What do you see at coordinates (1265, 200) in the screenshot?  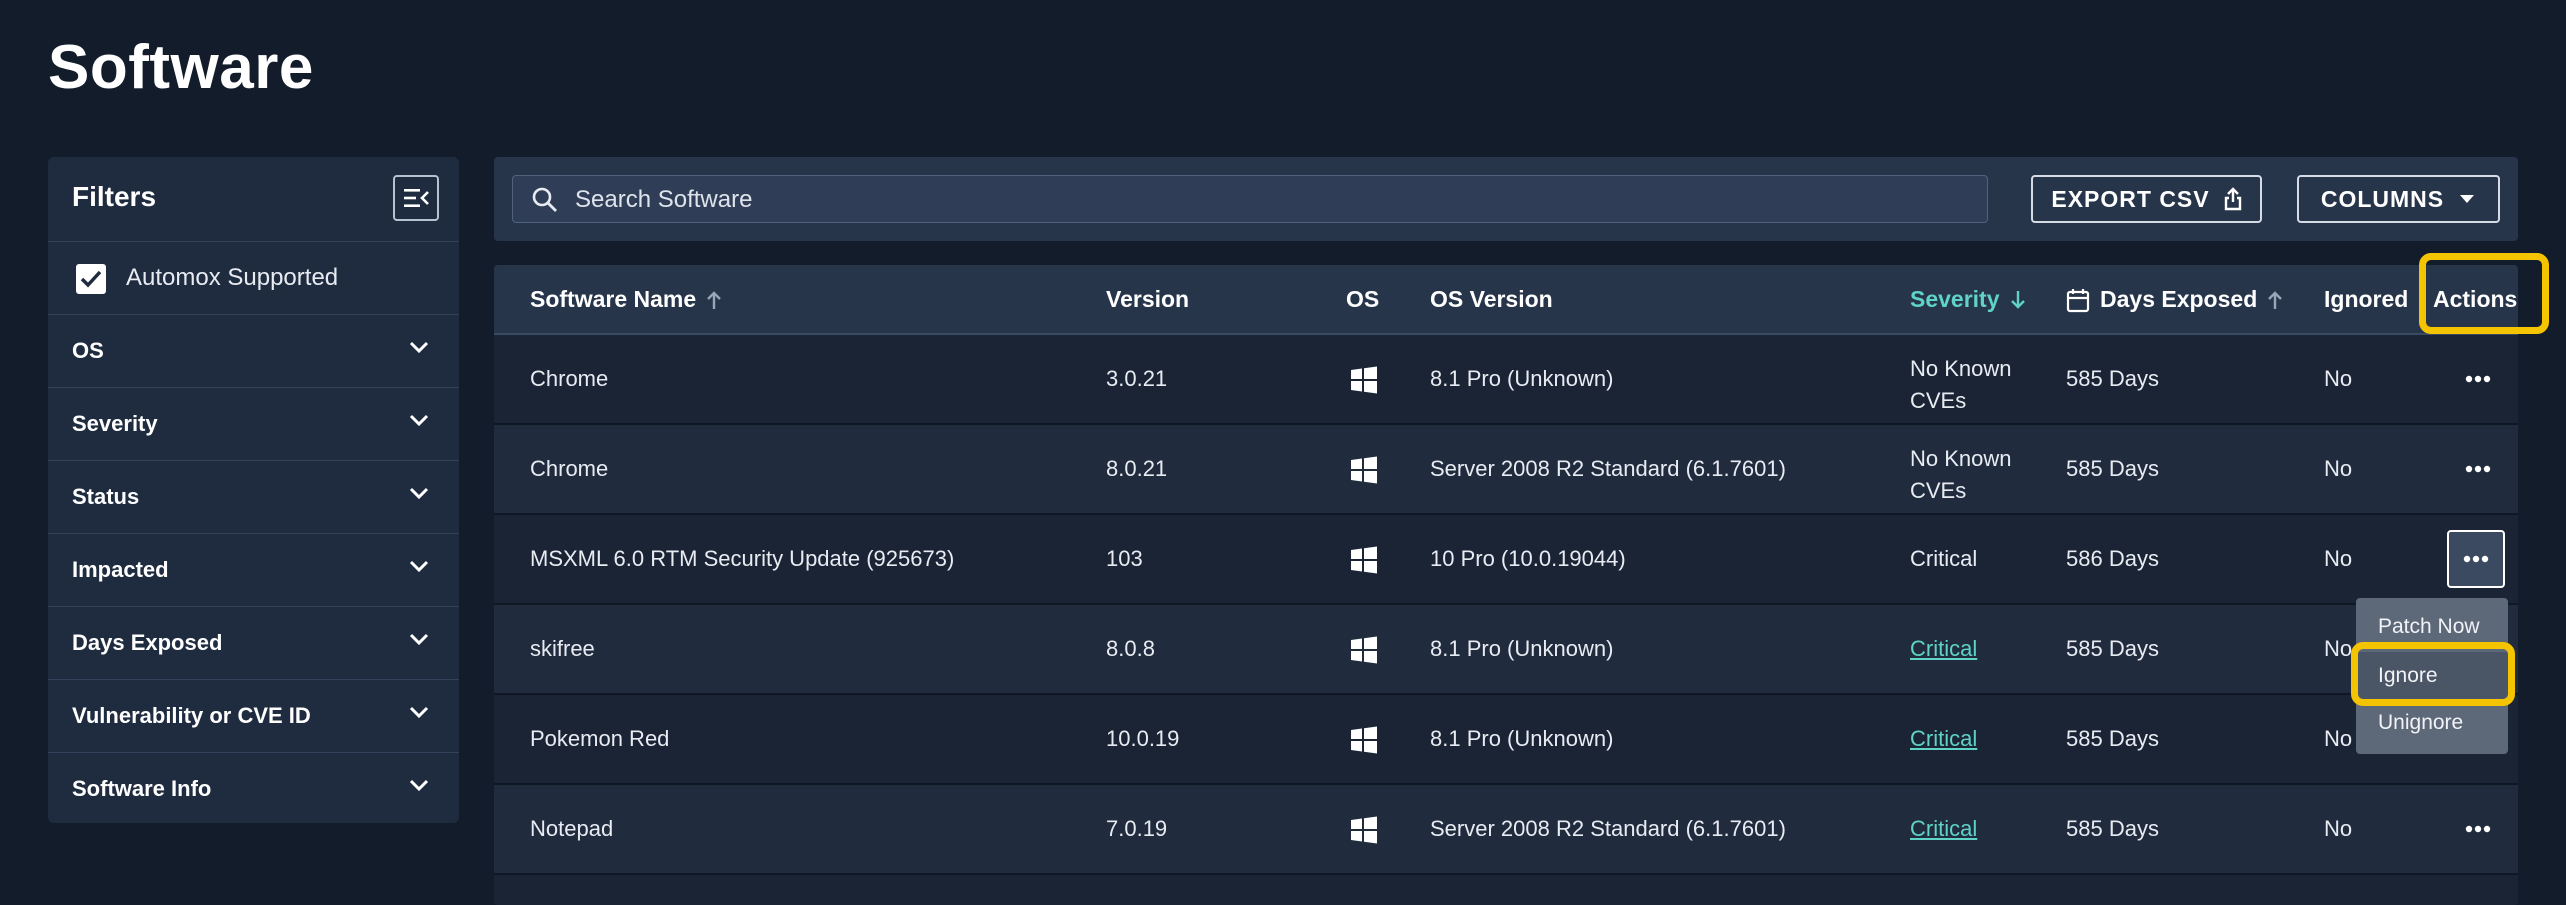 I see `search-input` at bounding box center [1265, 200].